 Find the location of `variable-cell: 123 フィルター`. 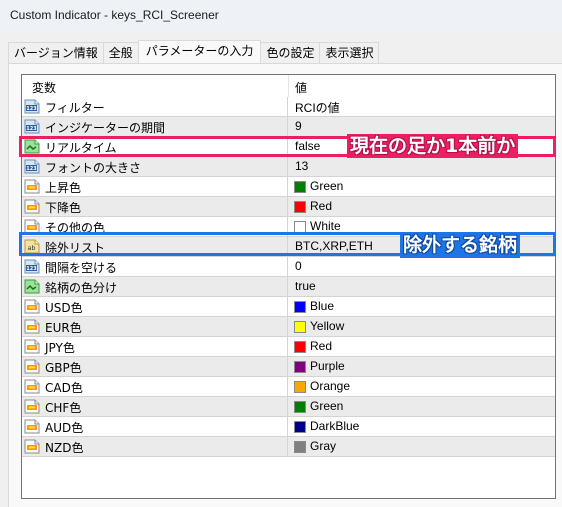

variable-cell: 123 フィルター is located at coordinates (155, 106).